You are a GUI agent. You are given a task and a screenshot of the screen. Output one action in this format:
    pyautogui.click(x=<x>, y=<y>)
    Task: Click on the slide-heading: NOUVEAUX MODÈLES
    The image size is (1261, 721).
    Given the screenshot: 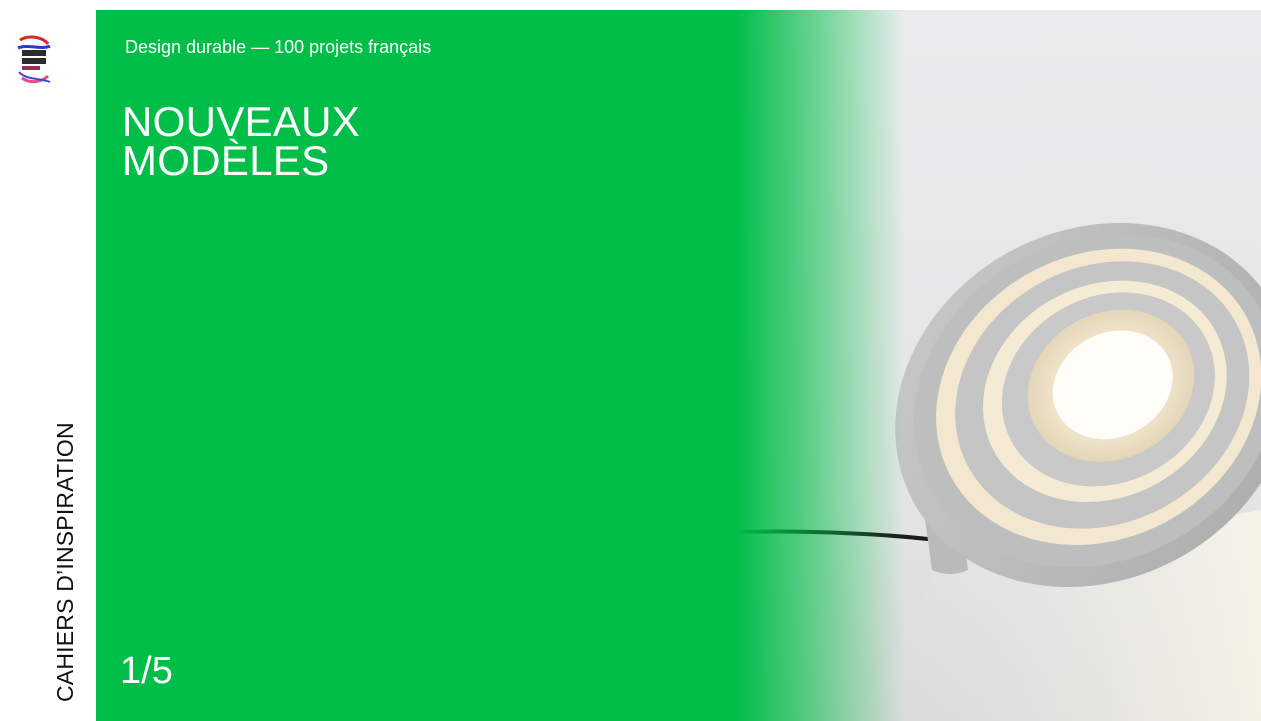 What is the action you would take?
    pyautogui.click(x=241, y=141)
    